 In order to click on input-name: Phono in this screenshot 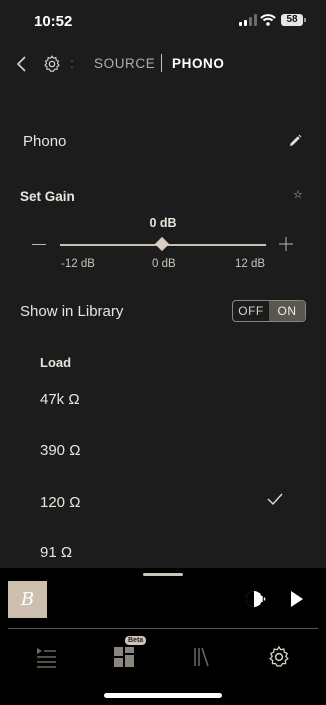, I will do `click(45, 141)`.